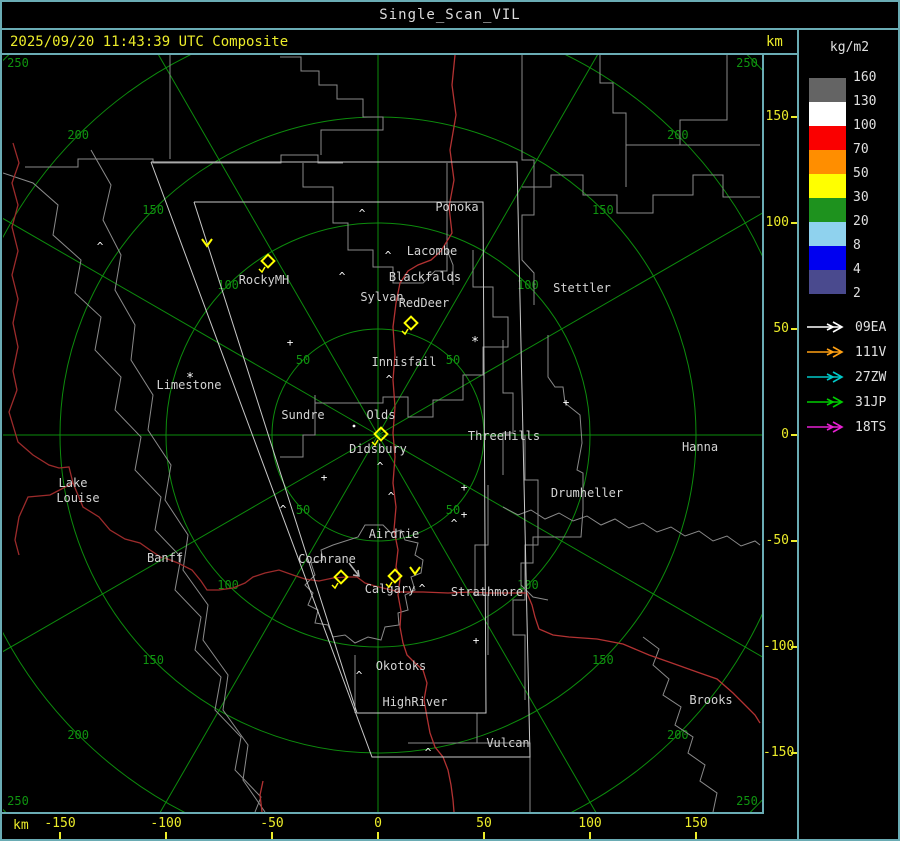 The height and width of the screenshot is (841, 900). Describe the element at coordinates (424, 303) in the screenshot. I see `place-label: RedDeer` at that location.